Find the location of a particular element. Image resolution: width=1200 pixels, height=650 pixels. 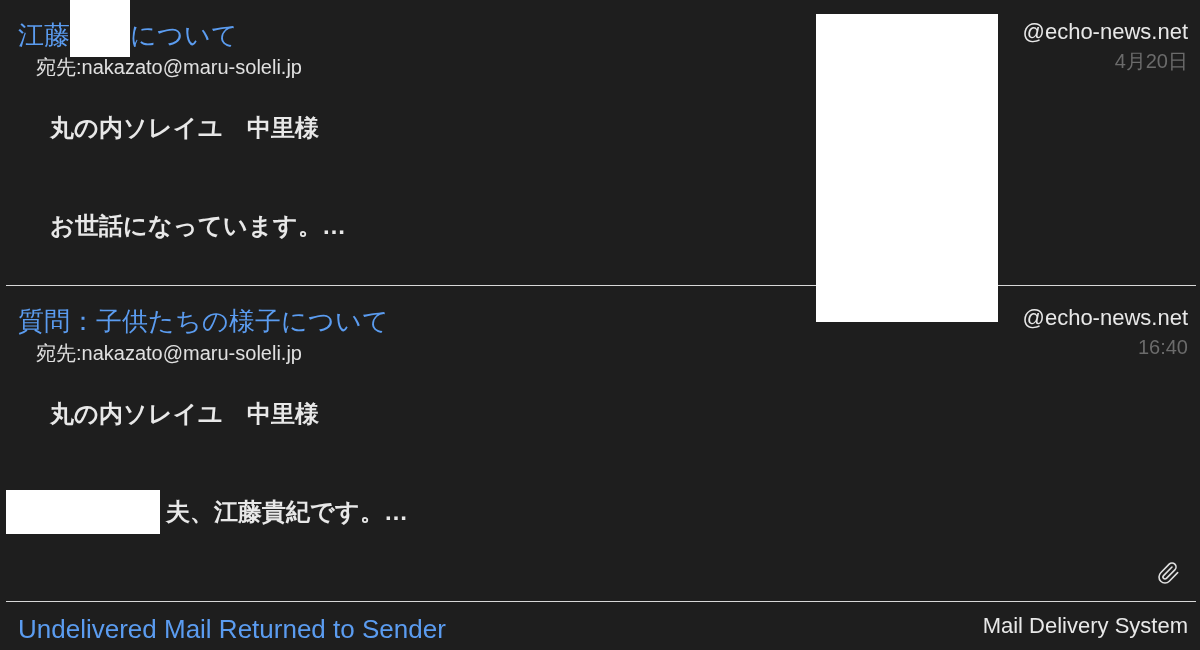

message-row: Undelivered Mail Returned to Sender Mail Delivery System is located at coordinates (601, 626).